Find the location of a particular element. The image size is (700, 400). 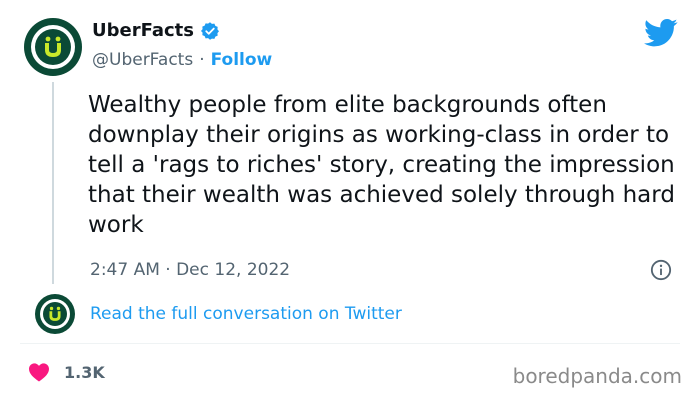

read-conversation-link: Read the full conversation on Twitter is located at coordinates (246, 314).